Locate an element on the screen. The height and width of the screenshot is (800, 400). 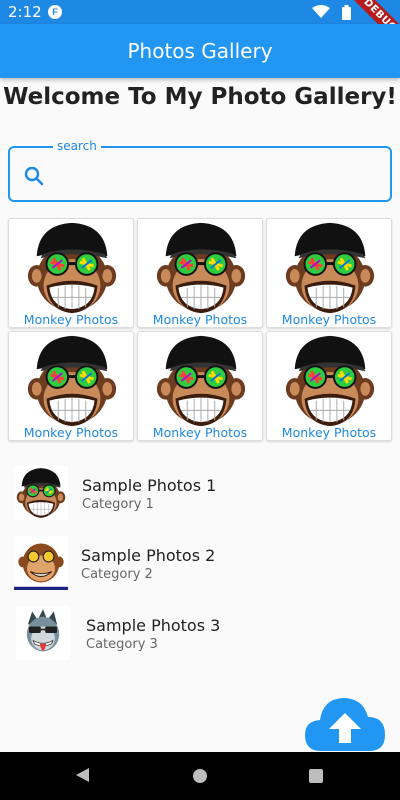
battery-icon is located at coordinates (346, 12).